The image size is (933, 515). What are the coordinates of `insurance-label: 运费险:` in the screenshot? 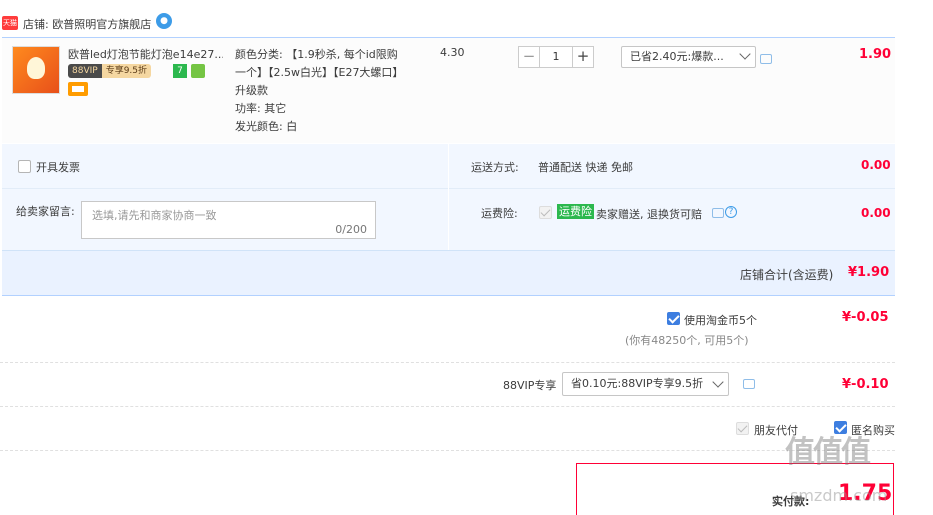 It's located at (499, 213).